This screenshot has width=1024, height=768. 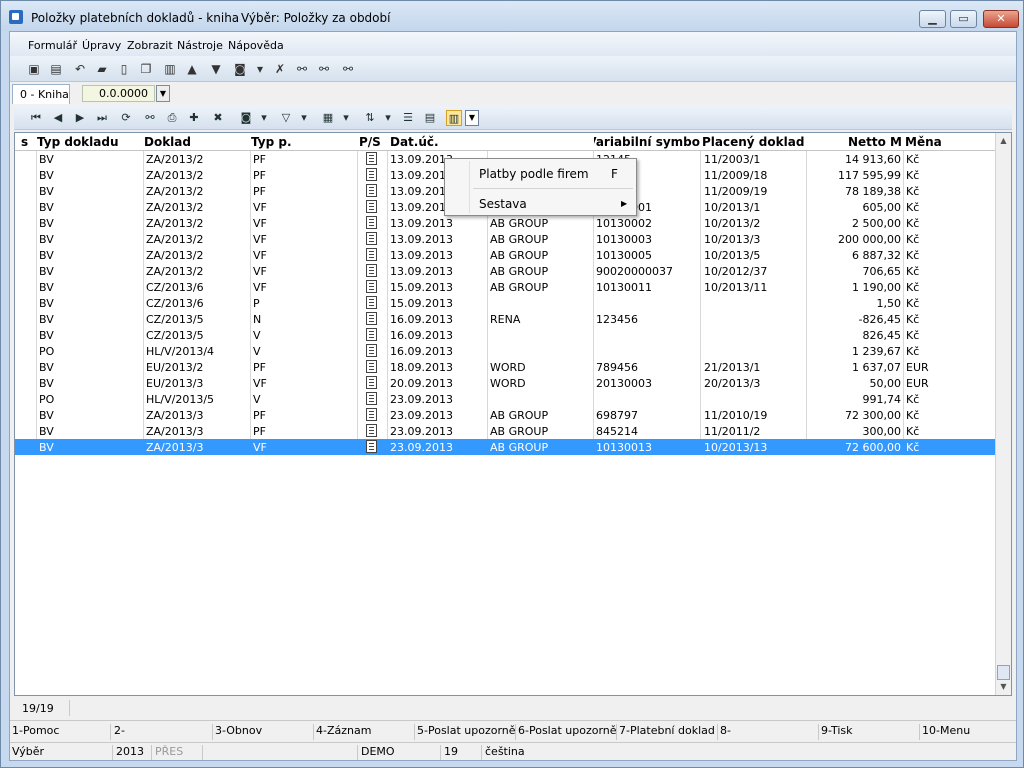 I want to click on fkey-5: 5-Poslat upozornění, so click(x=465, y=732).